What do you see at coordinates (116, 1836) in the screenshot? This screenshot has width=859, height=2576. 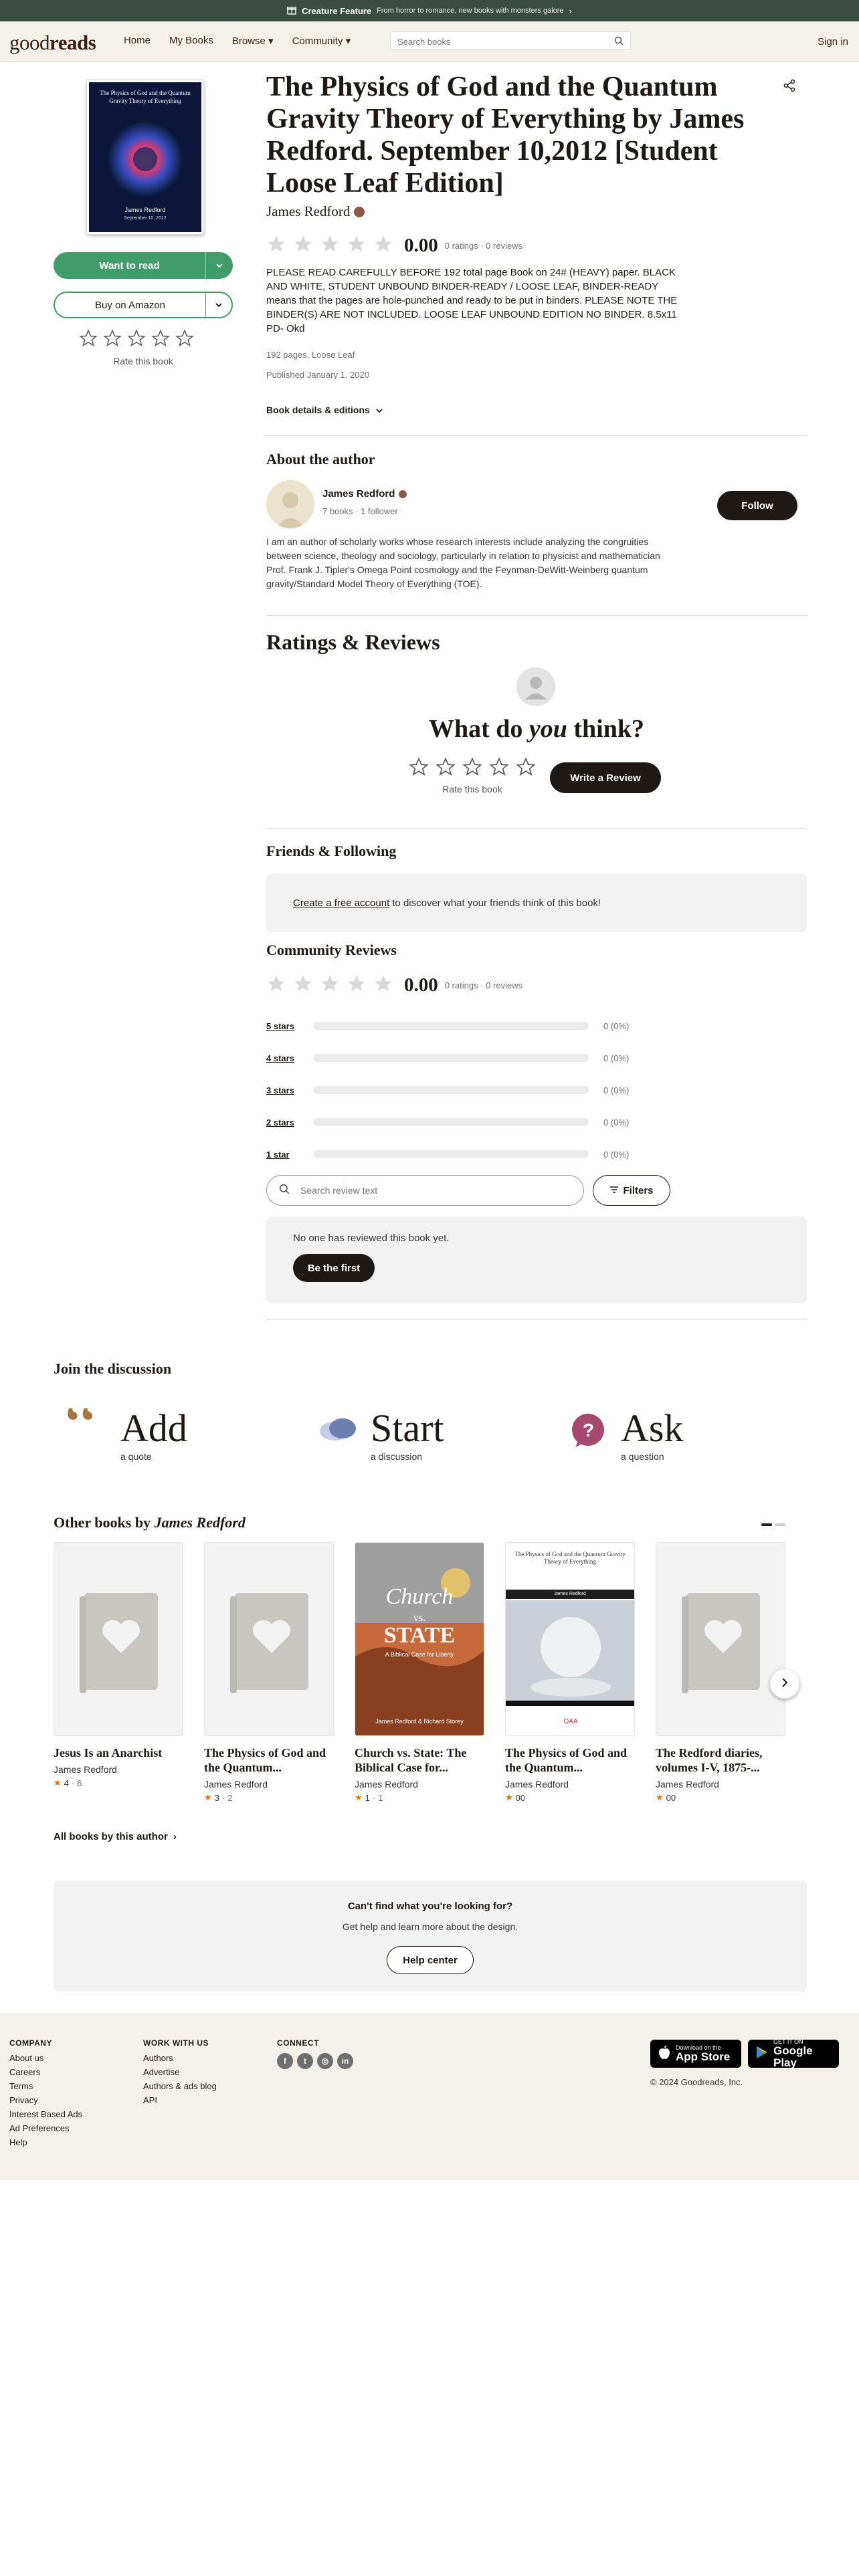 I see `all-books-link: All books by this author ›` at bounding box center [116, 1836].